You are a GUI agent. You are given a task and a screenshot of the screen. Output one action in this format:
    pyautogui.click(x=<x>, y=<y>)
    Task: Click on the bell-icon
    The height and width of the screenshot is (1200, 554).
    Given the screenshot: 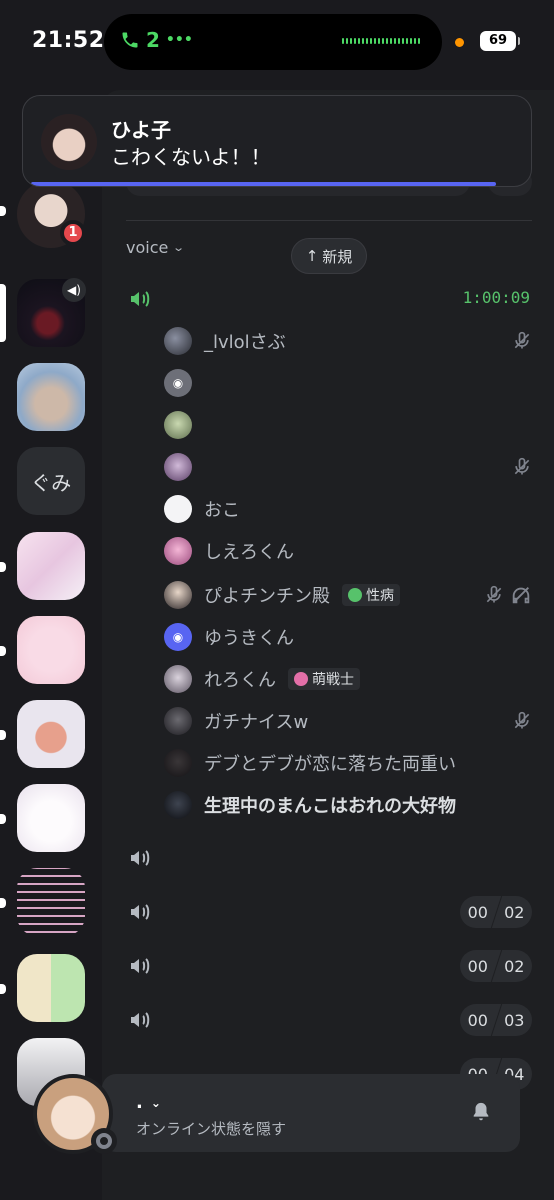 What is the action you would take?
    pyautogui.click(x=481, y=1112)
    